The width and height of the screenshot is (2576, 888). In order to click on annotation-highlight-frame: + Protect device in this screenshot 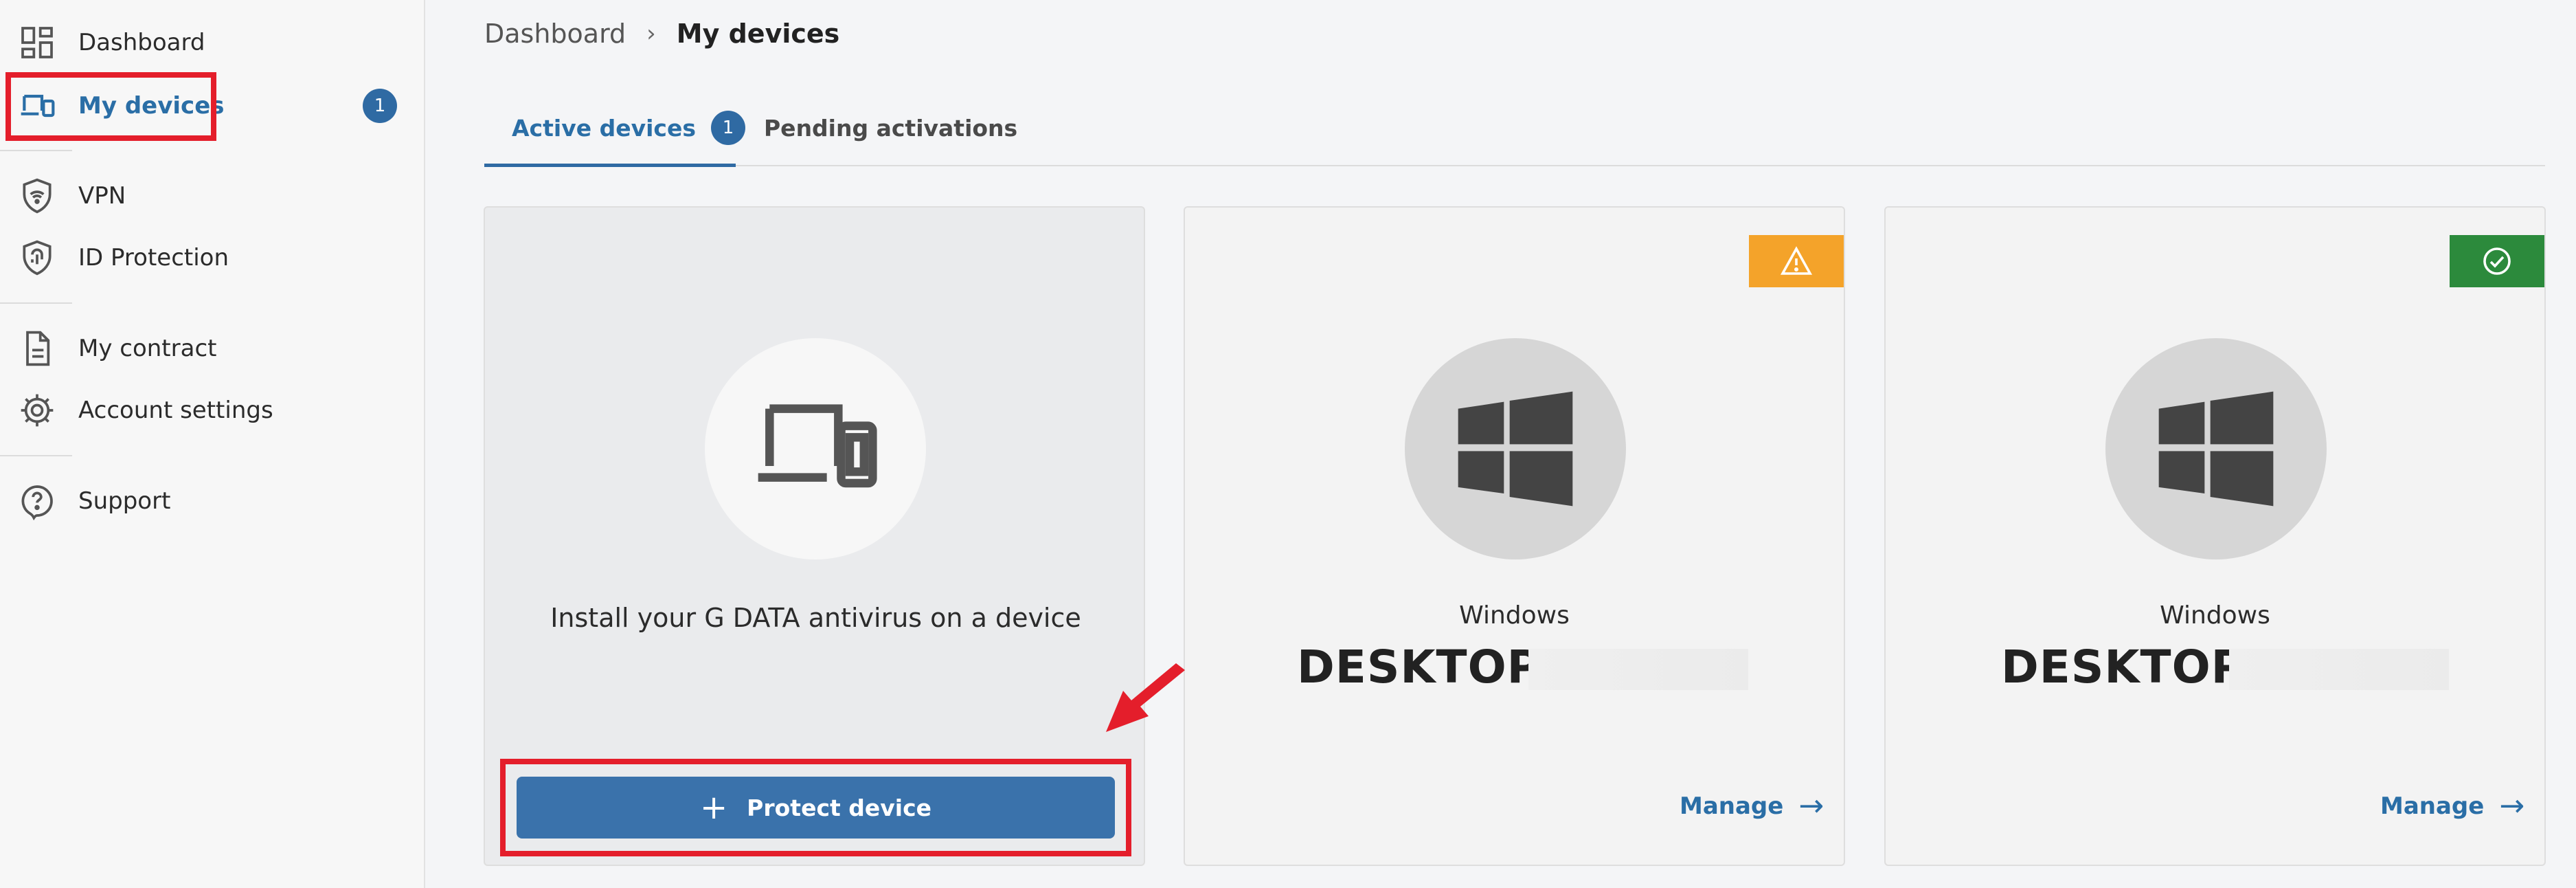, I will do `click(815, 807)`.